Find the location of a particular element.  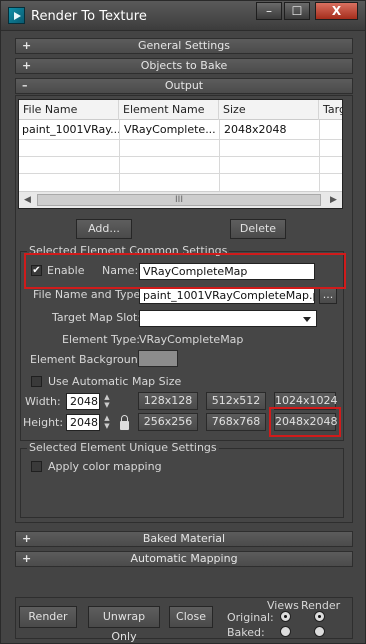

size-preset-512-button: 512x512 is located at coordinates (236, 401).